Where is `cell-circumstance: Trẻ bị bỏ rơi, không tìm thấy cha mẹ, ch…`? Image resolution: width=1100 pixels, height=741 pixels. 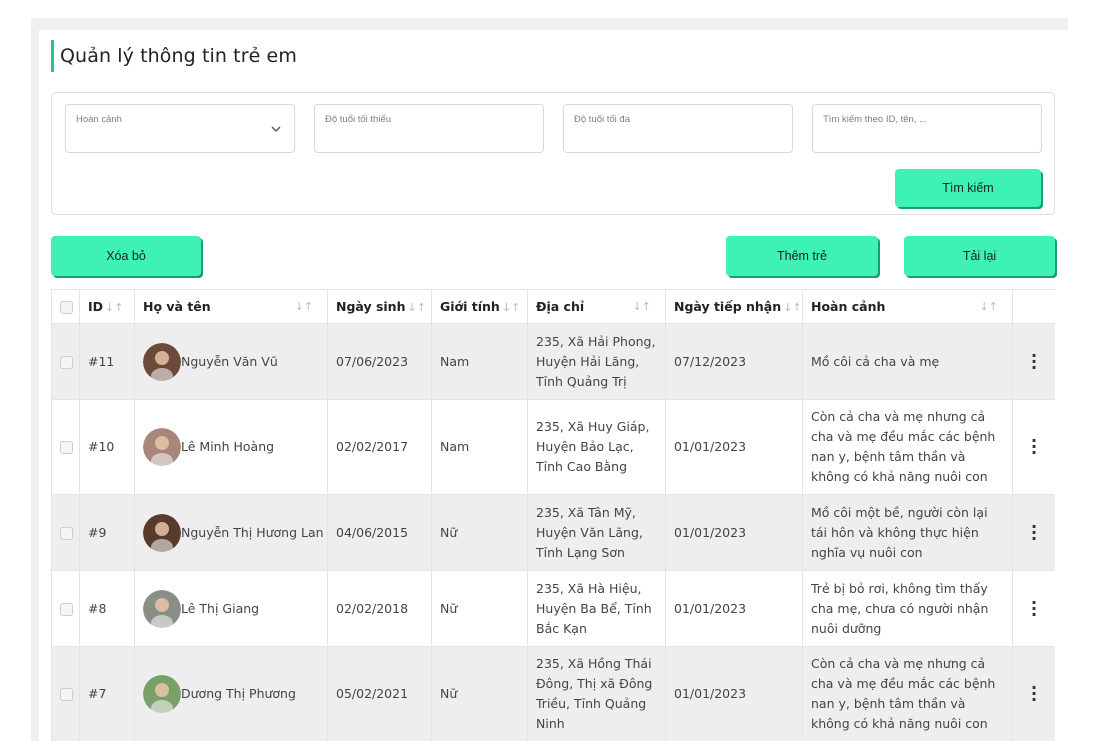
cell-circumstance: Trẻ bị bỏ rơi, không tìm thấy cha mẹ, ch… is located at coordinates (907, 608).